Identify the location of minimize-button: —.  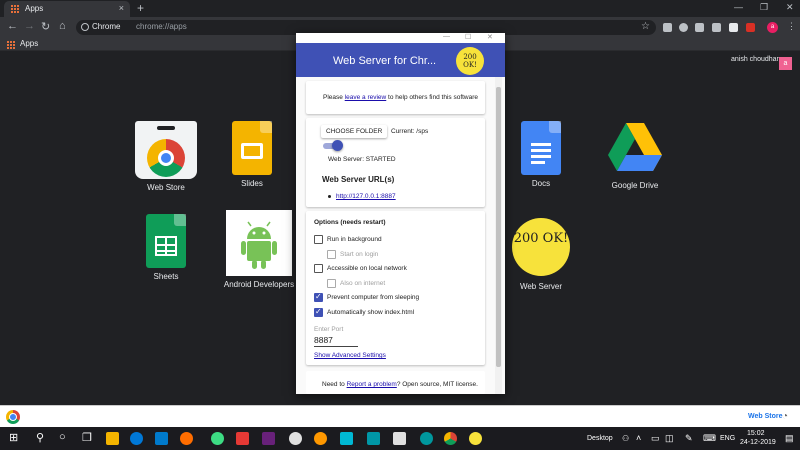
(738, 7).